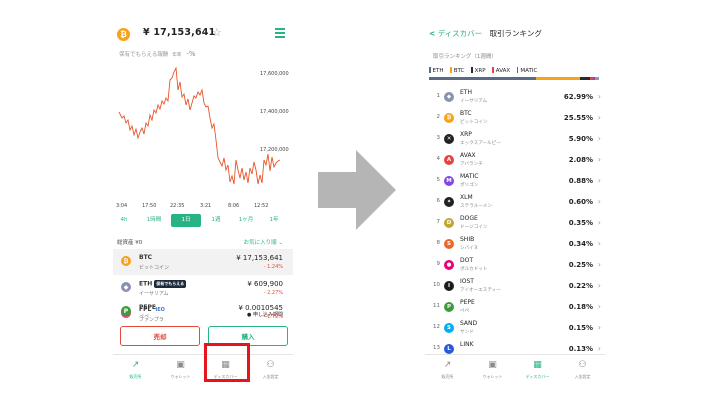  I want to click on tab-timeframe-1w: 1週, so click(216, 220).